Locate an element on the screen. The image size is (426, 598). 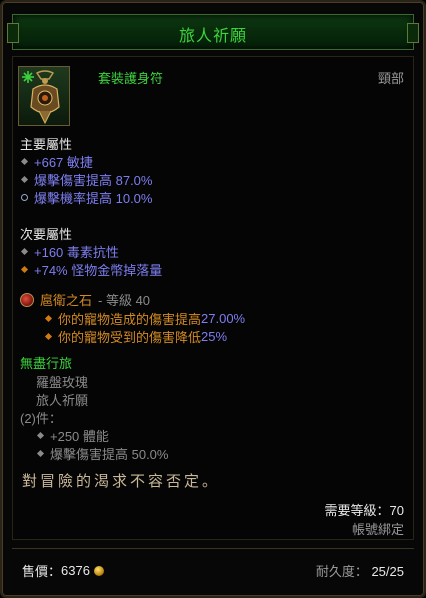
sell-label: 售價： is located at coordinates (42, 571).